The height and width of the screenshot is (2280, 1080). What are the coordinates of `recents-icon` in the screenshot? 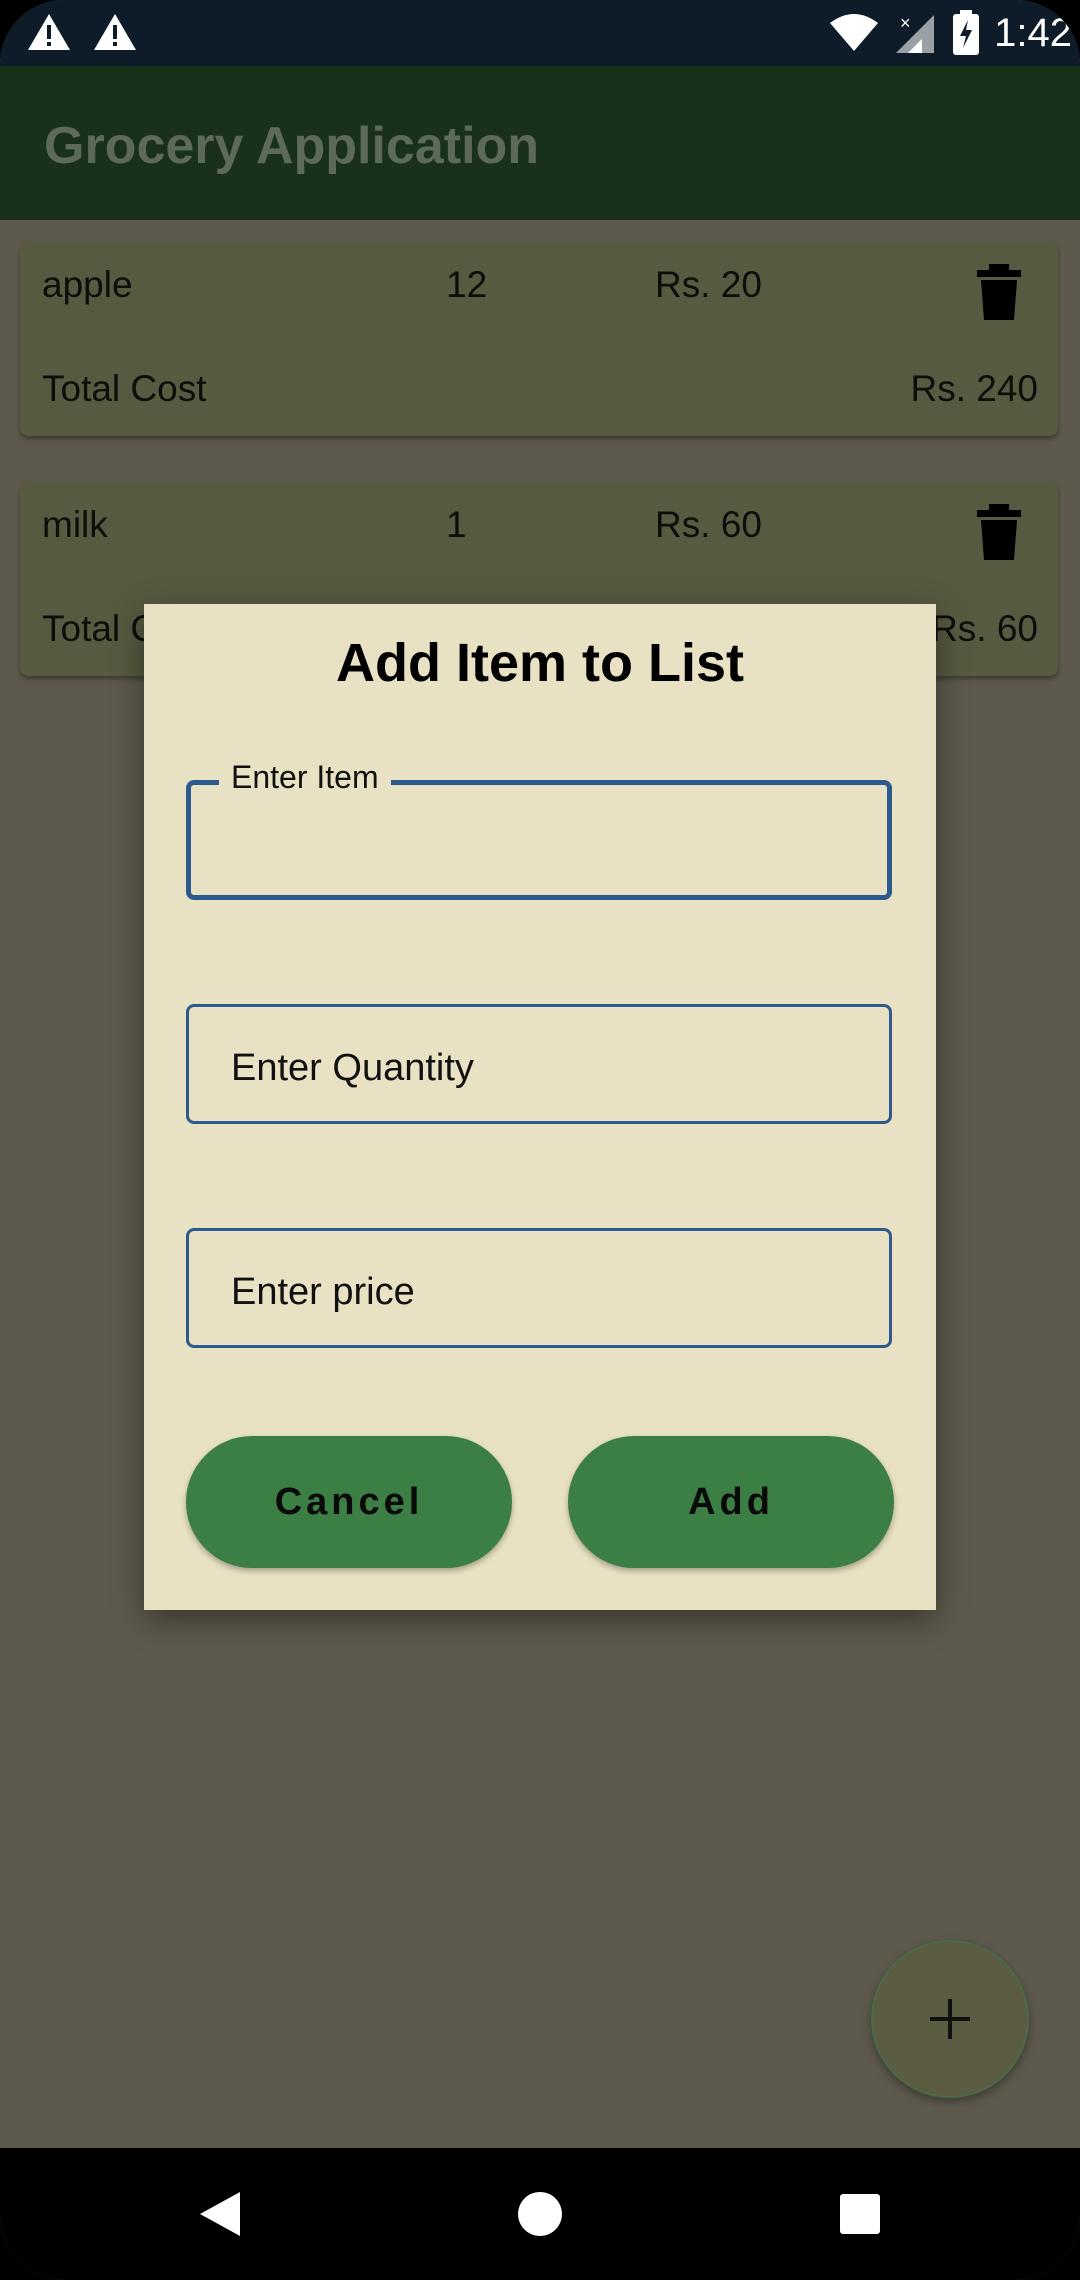 It's located at (860, 2214).